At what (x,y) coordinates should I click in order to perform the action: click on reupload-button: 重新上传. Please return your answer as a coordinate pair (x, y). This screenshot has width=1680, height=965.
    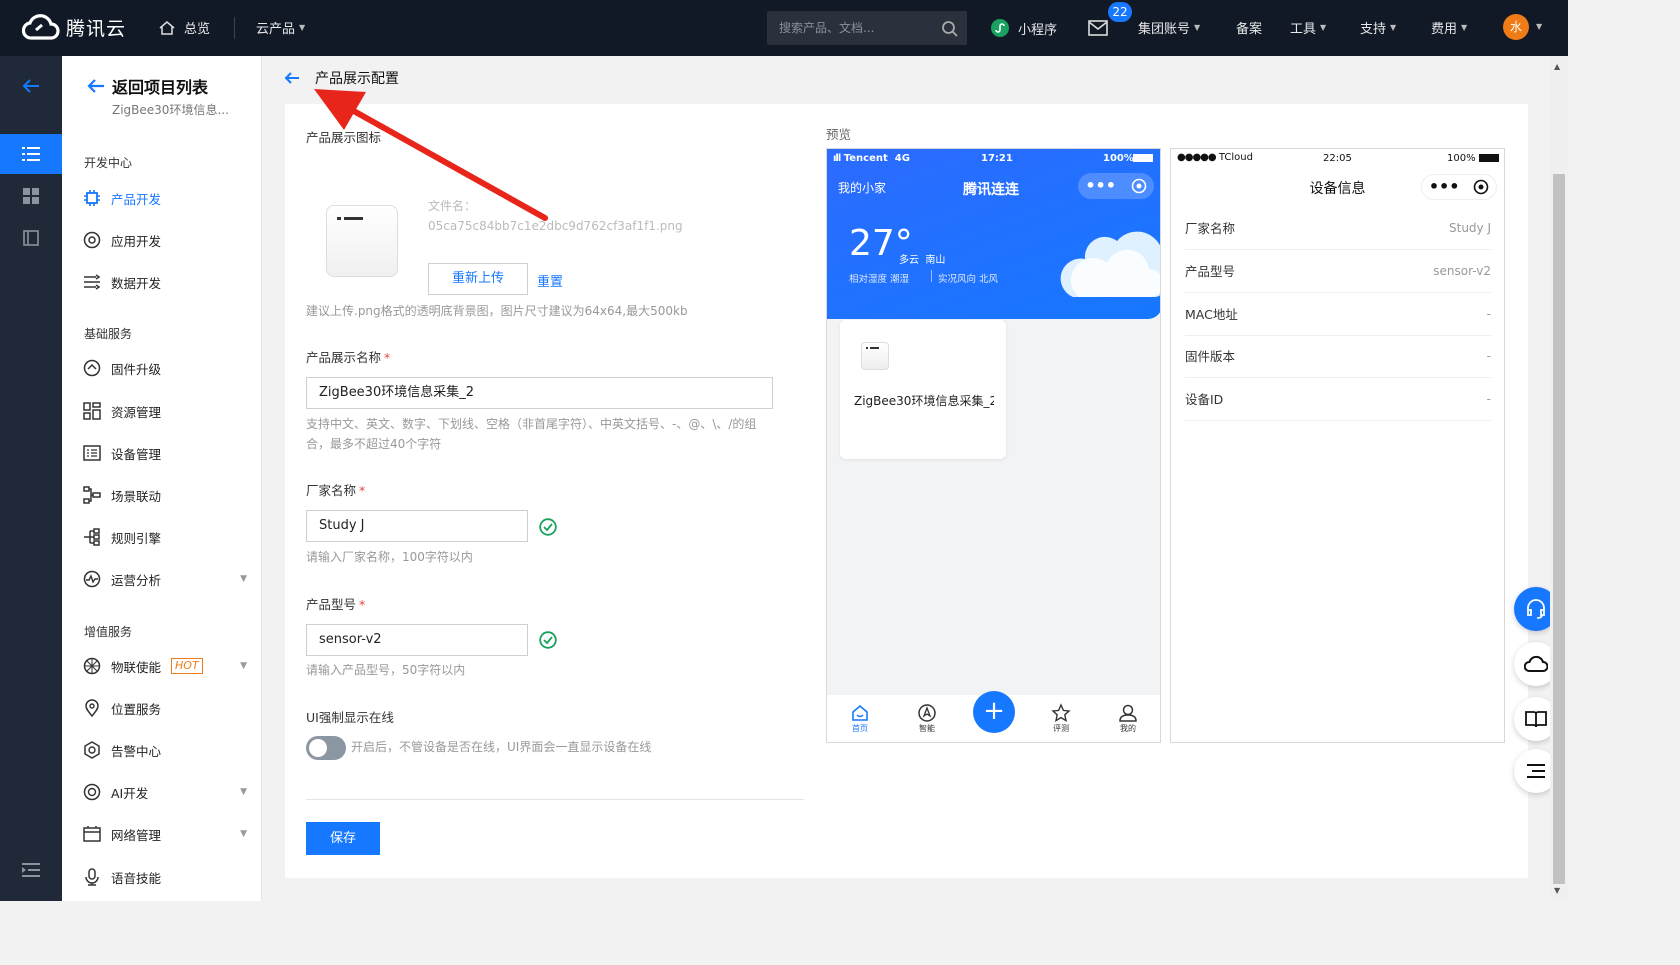
    Looking at the image, I should click on (478, 279).